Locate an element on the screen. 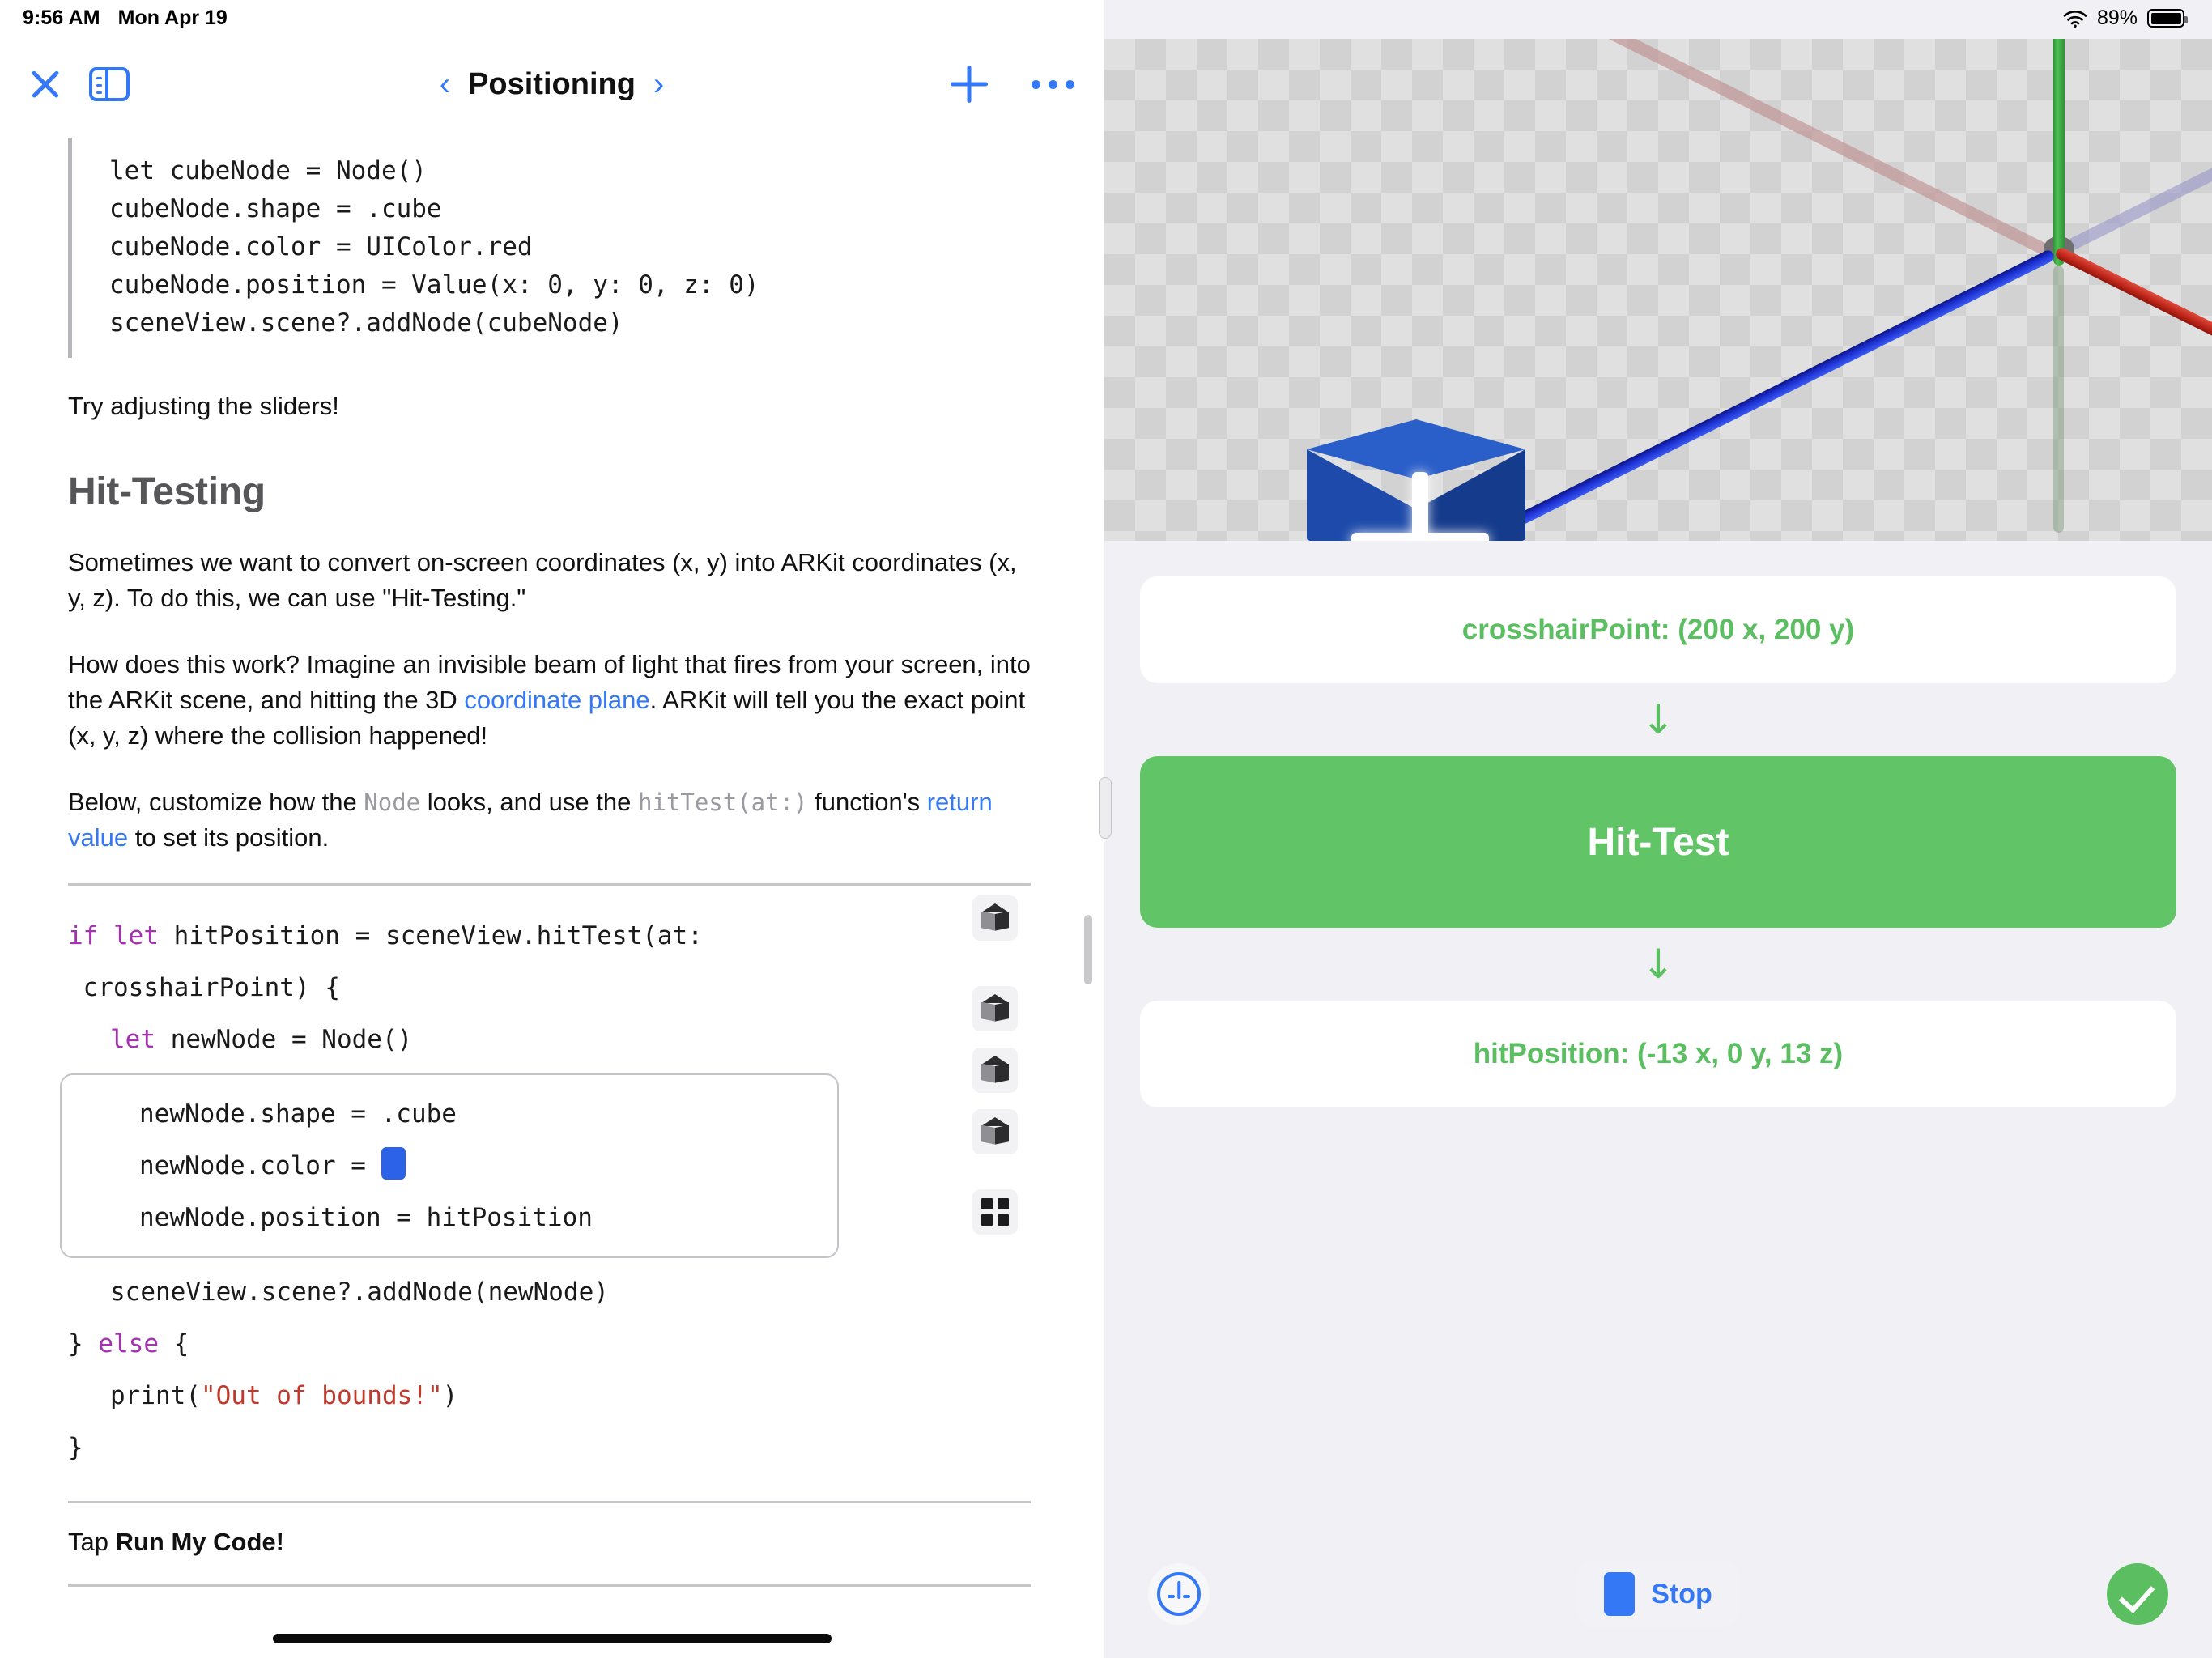 This screenshot has height=1658, width=2212. para3-part-b: looks, and use the is located at coordinates (529, 801).